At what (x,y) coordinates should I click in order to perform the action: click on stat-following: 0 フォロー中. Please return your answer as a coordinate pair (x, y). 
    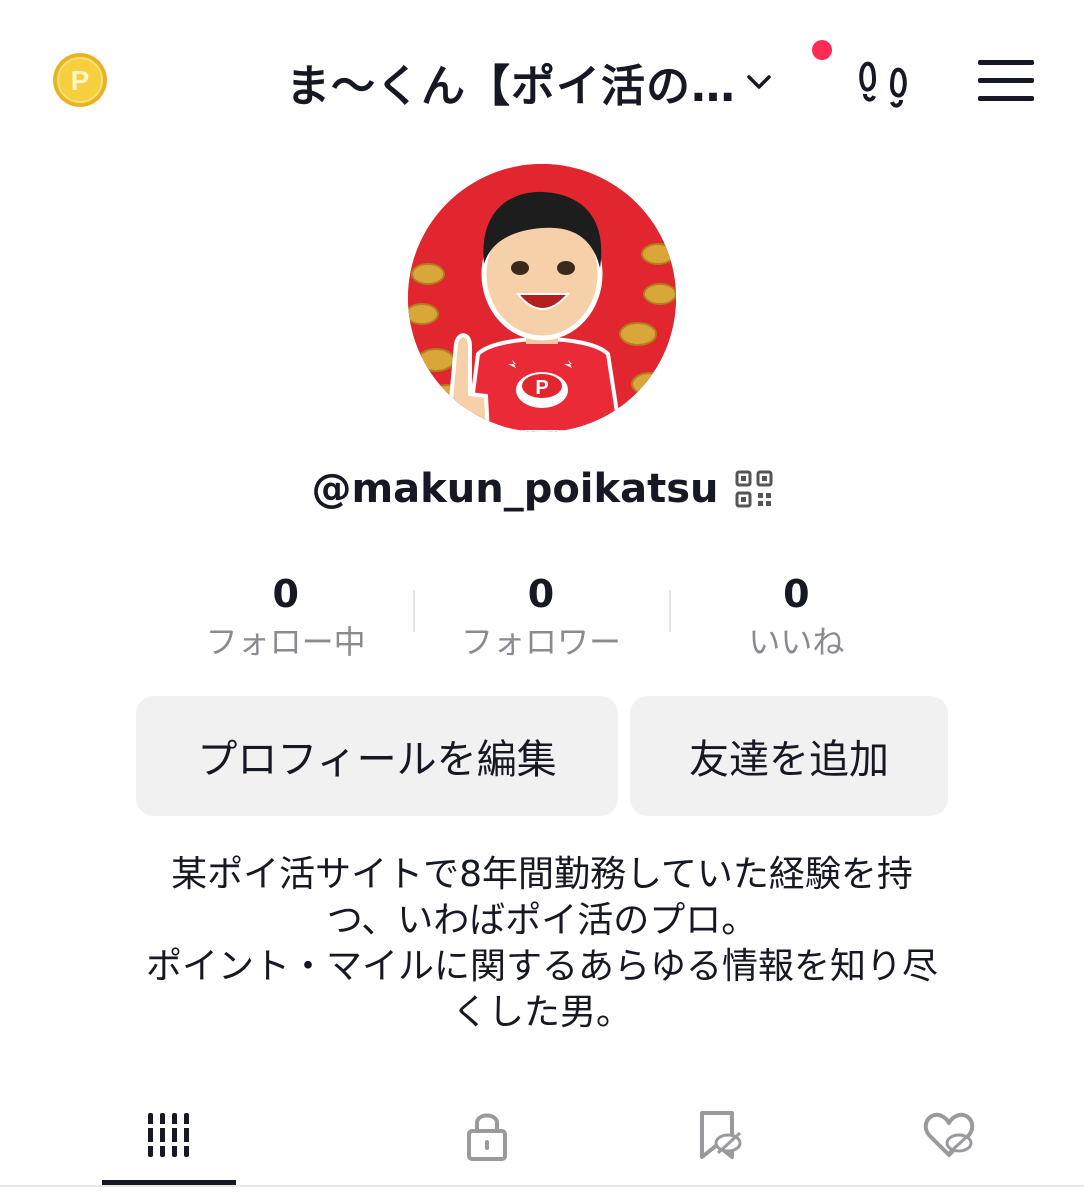
    Looking at the image, I should click on (285, 616).